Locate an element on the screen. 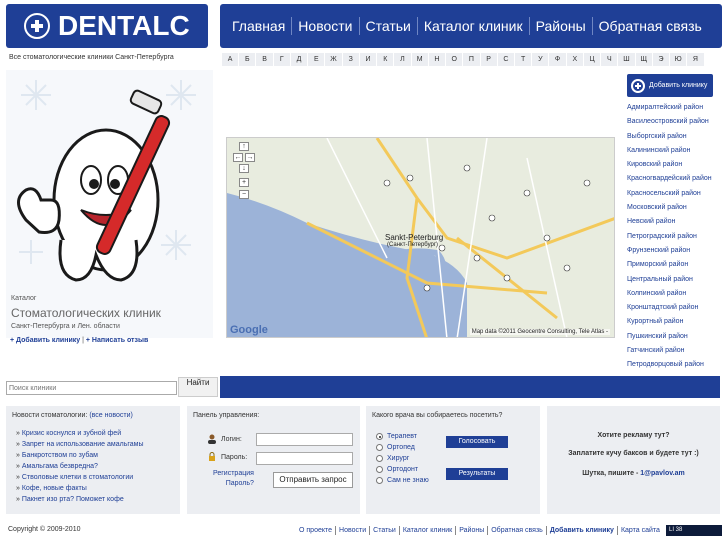  nav-districts: Районы is located at coordinates (561, 26).